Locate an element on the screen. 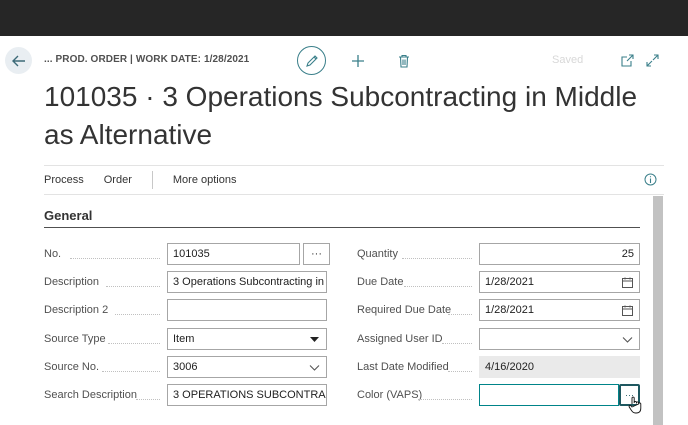 The height and width of the screenshot is (425, 688). action-process: Process is located at coordinates (64, 180).